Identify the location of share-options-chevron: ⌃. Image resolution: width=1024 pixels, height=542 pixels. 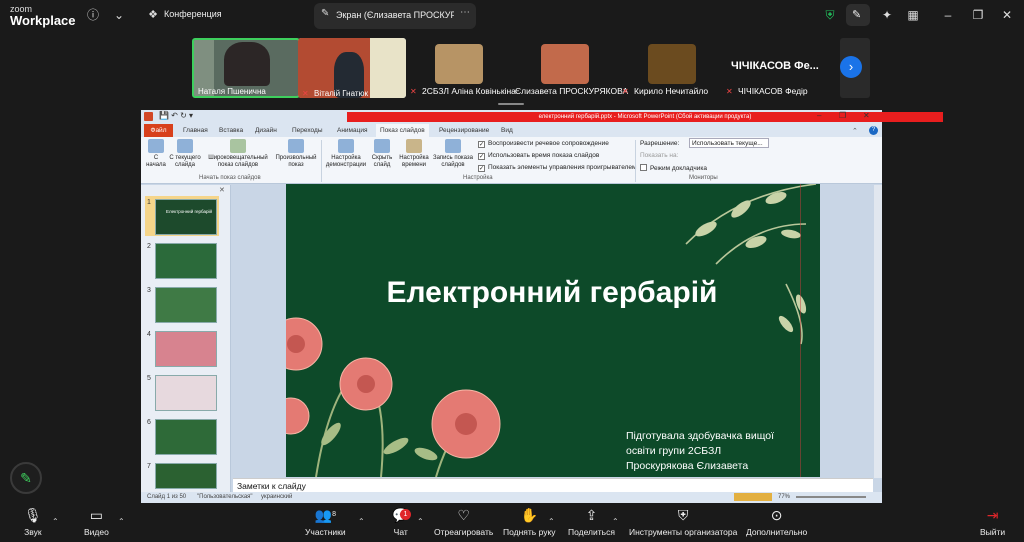
(615, 521).